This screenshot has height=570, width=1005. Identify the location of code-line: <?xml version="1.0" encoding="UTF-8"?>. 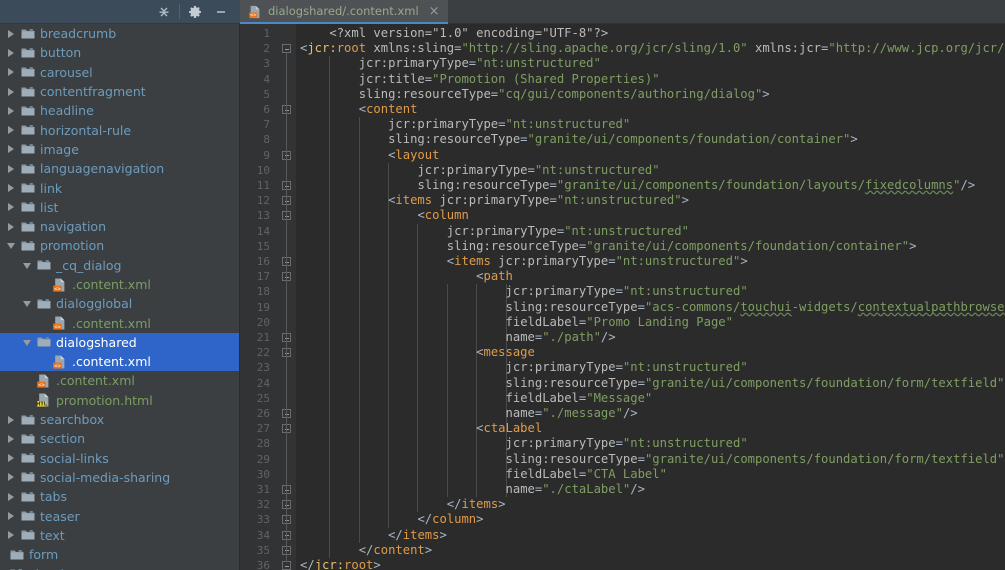
(468, 33).